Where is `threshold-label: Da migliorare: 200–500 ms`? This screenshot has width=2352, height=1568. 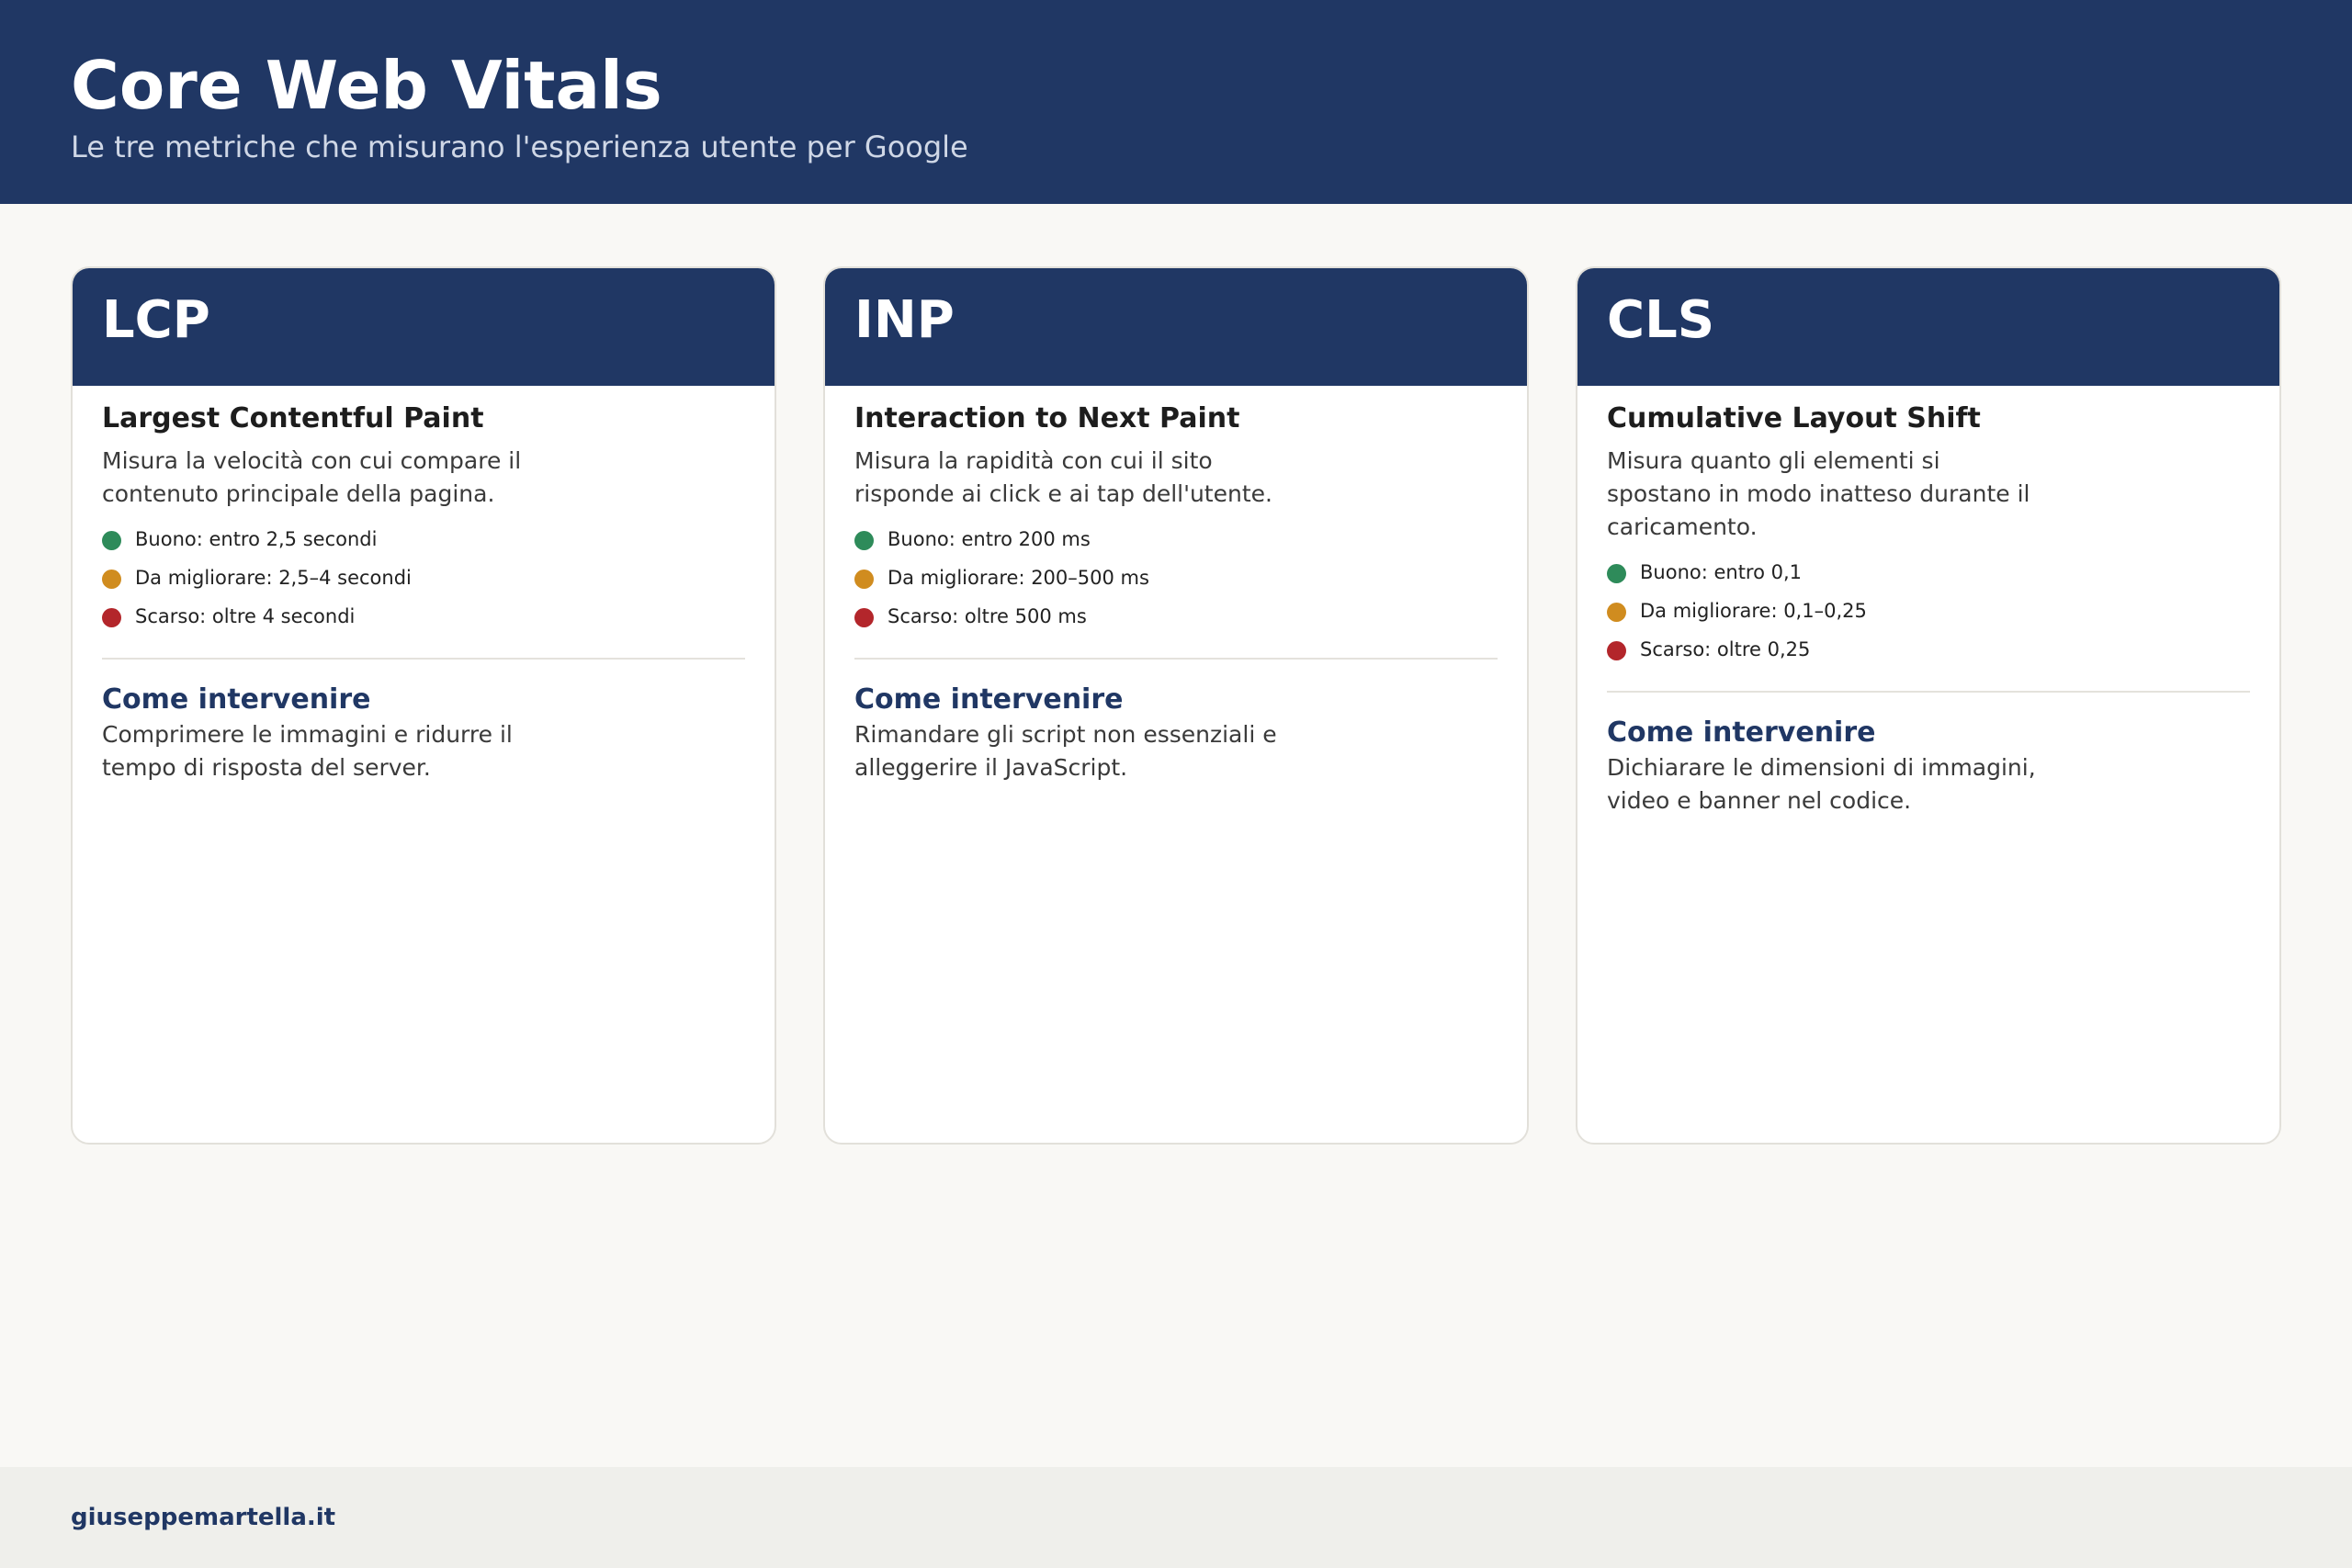 threshold-label: Da migliorare: 200–500 ms is located at coordinates (1018, 578).